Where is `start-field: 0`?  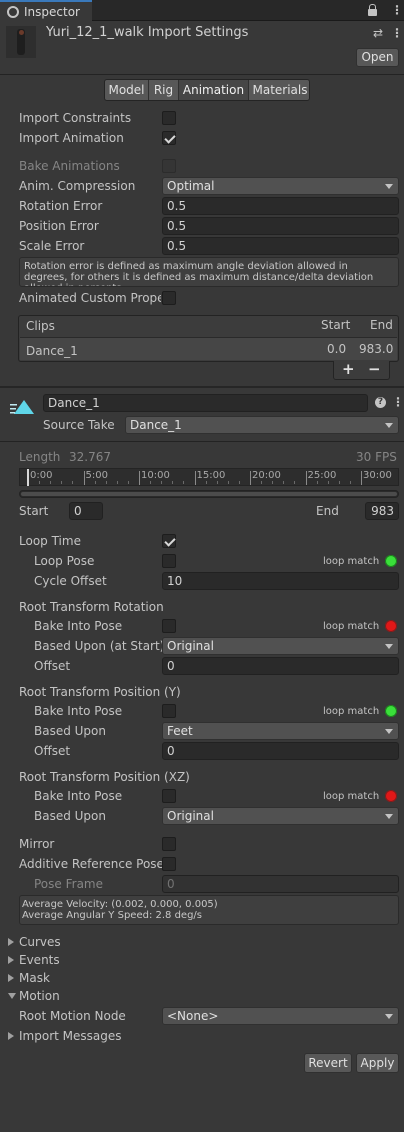
start-field: 0 is located at coordinates (86, 511).